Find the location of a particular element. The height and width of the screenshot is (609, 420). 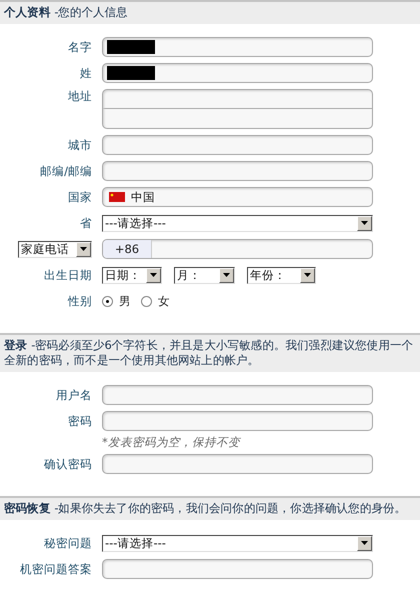

date-dropdown: 日期： is located at coordinates (132, 275).